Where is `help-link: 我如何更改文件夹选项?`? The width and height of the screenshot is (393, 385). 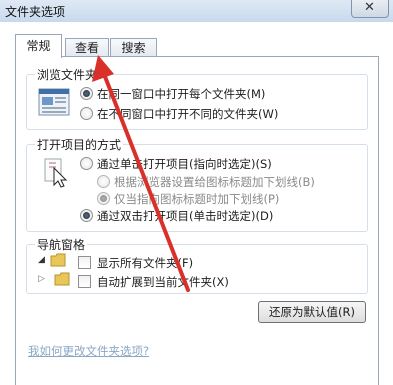 help-link: 我如何更改文件夹选项? is located at coordinates (88, 351).